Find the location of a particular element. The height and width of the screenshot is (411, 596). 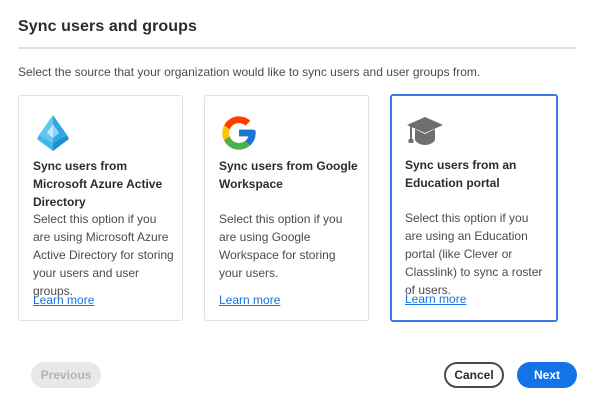

card-title: Sync users from an Education portal is located at coordinates (461, 174).